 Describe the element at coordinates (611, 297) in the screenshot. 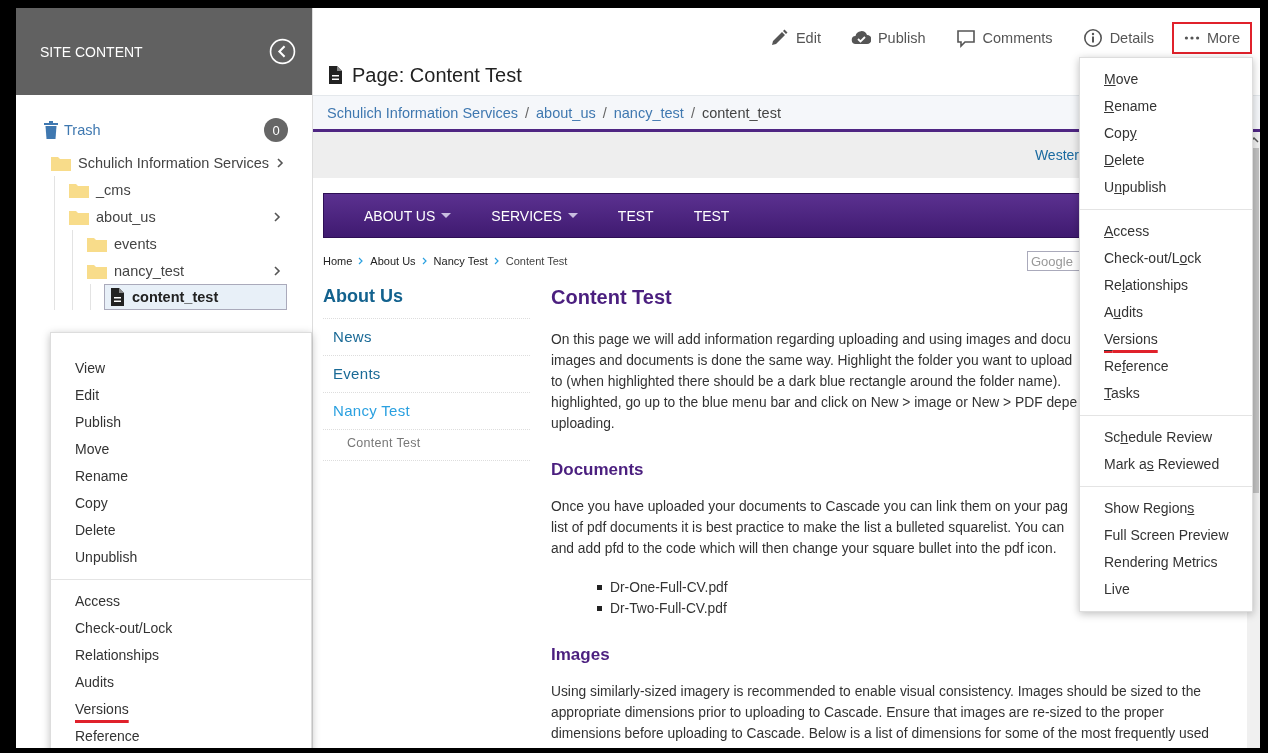

I see `page-heading: Content Test` at that location.